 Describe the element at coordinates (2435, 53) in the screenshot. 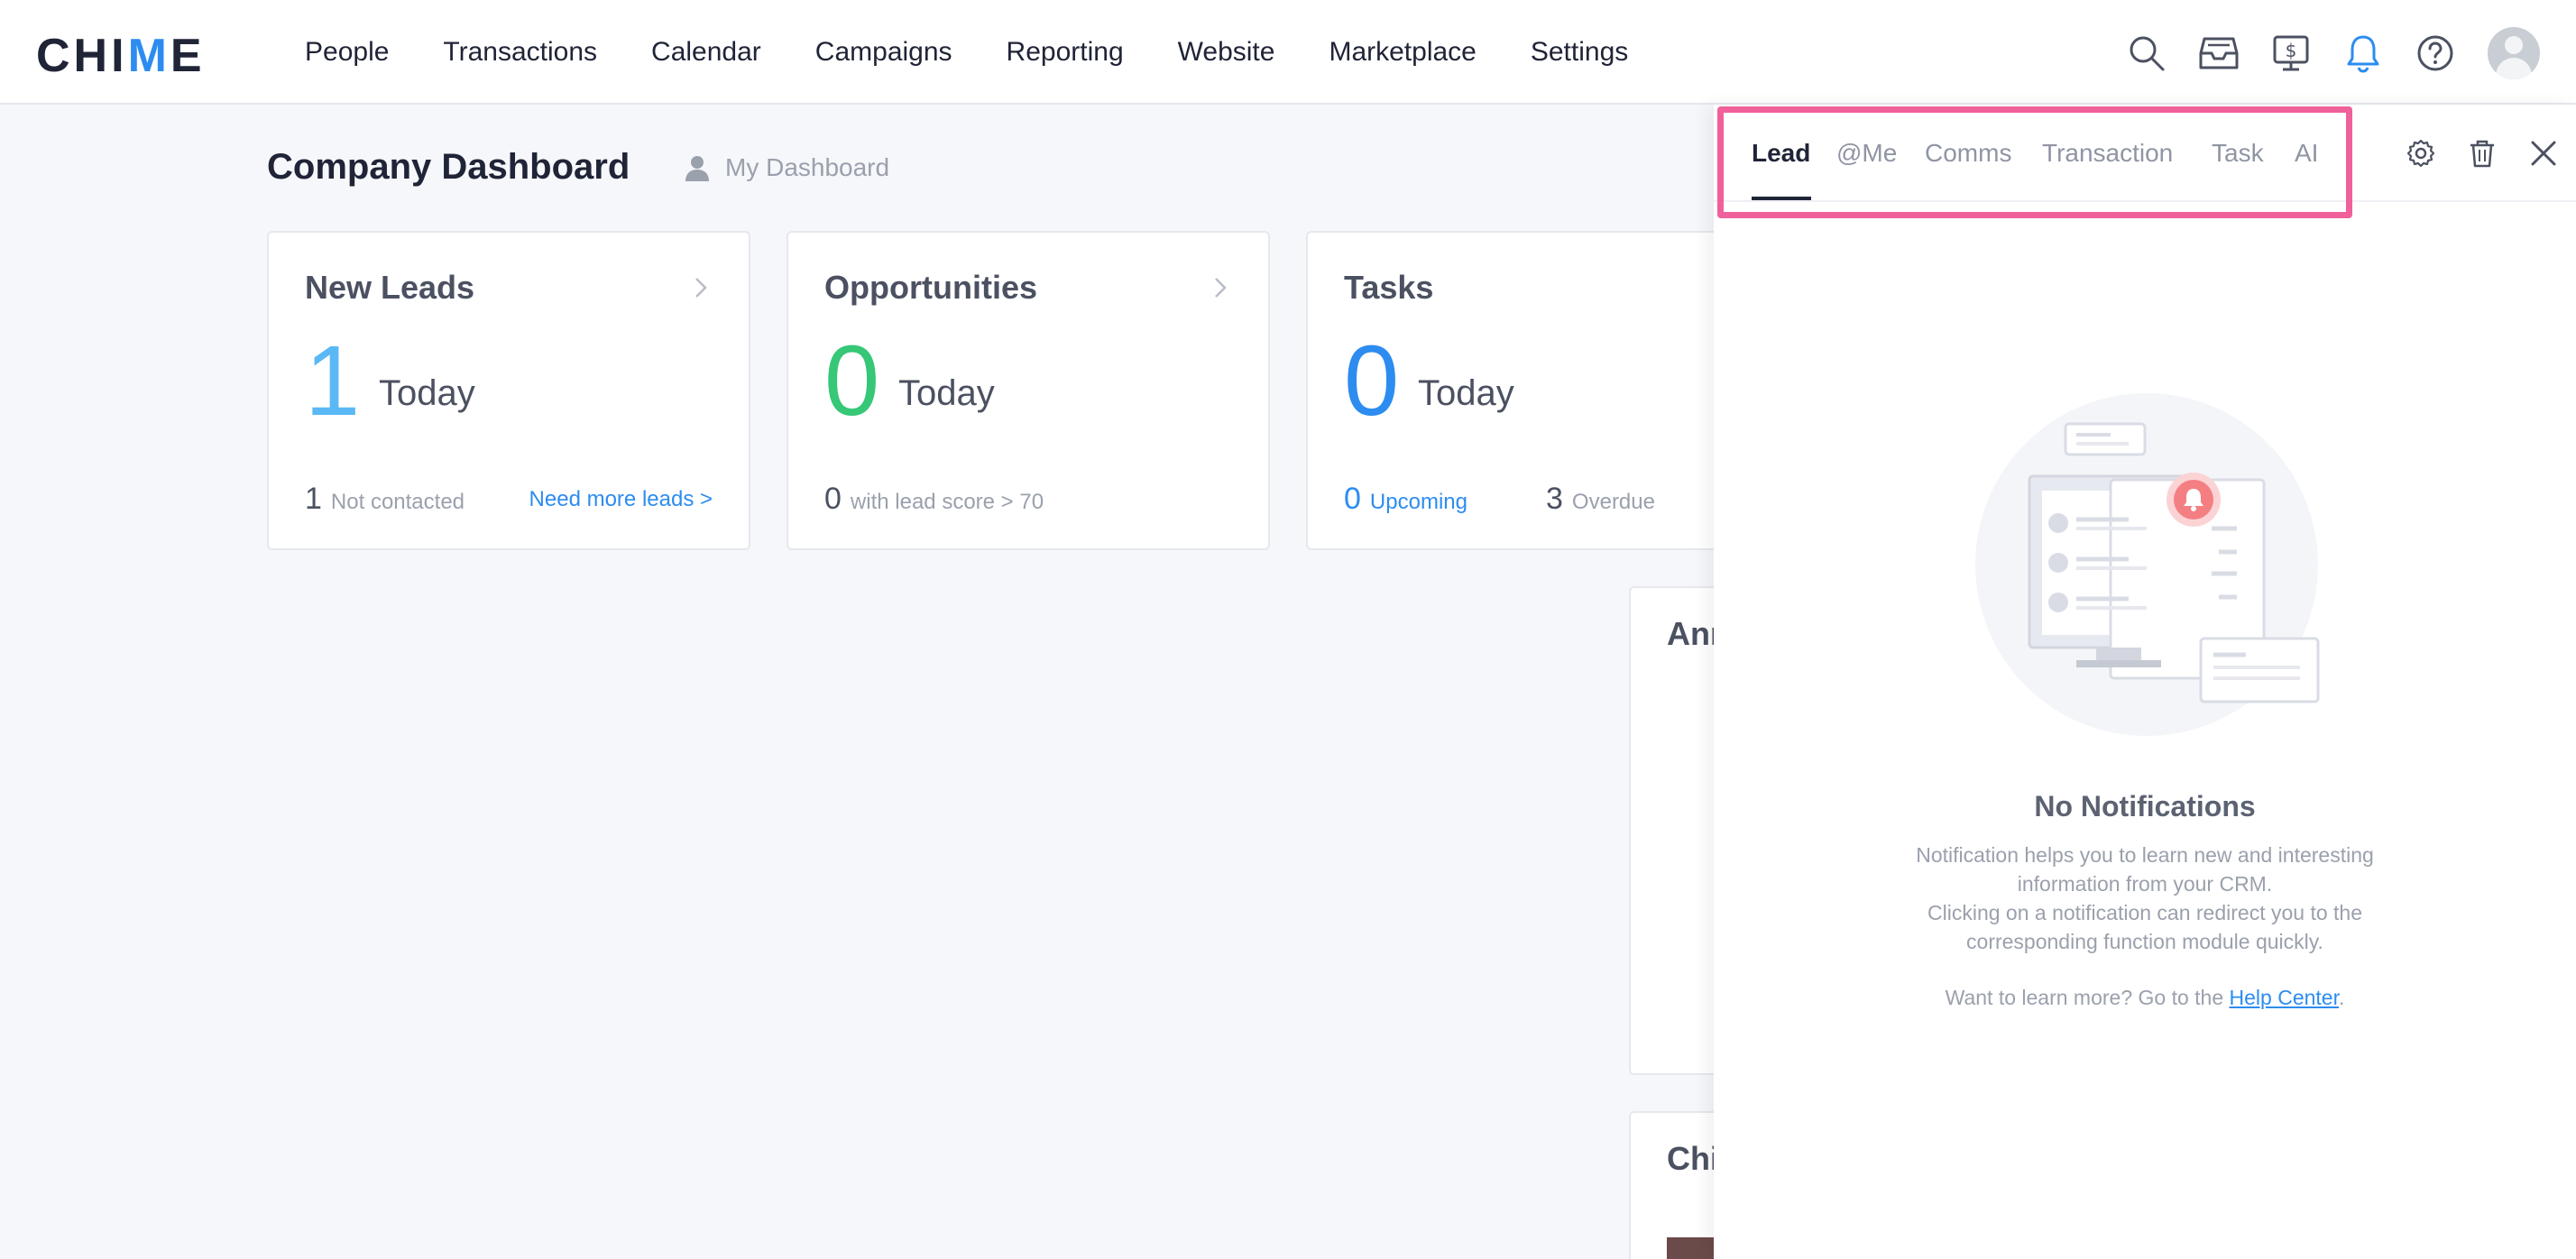

I see `help-icon` at that location.